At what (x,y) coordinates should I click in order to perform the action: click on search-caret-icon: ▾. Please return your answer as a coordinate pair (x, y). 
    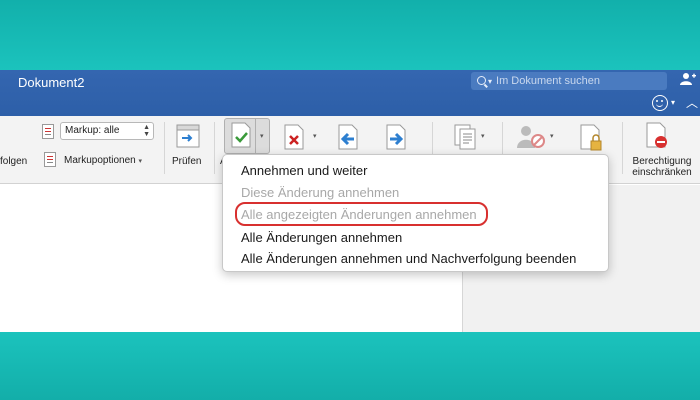
    Looking at the image, I should click on (490, 81).